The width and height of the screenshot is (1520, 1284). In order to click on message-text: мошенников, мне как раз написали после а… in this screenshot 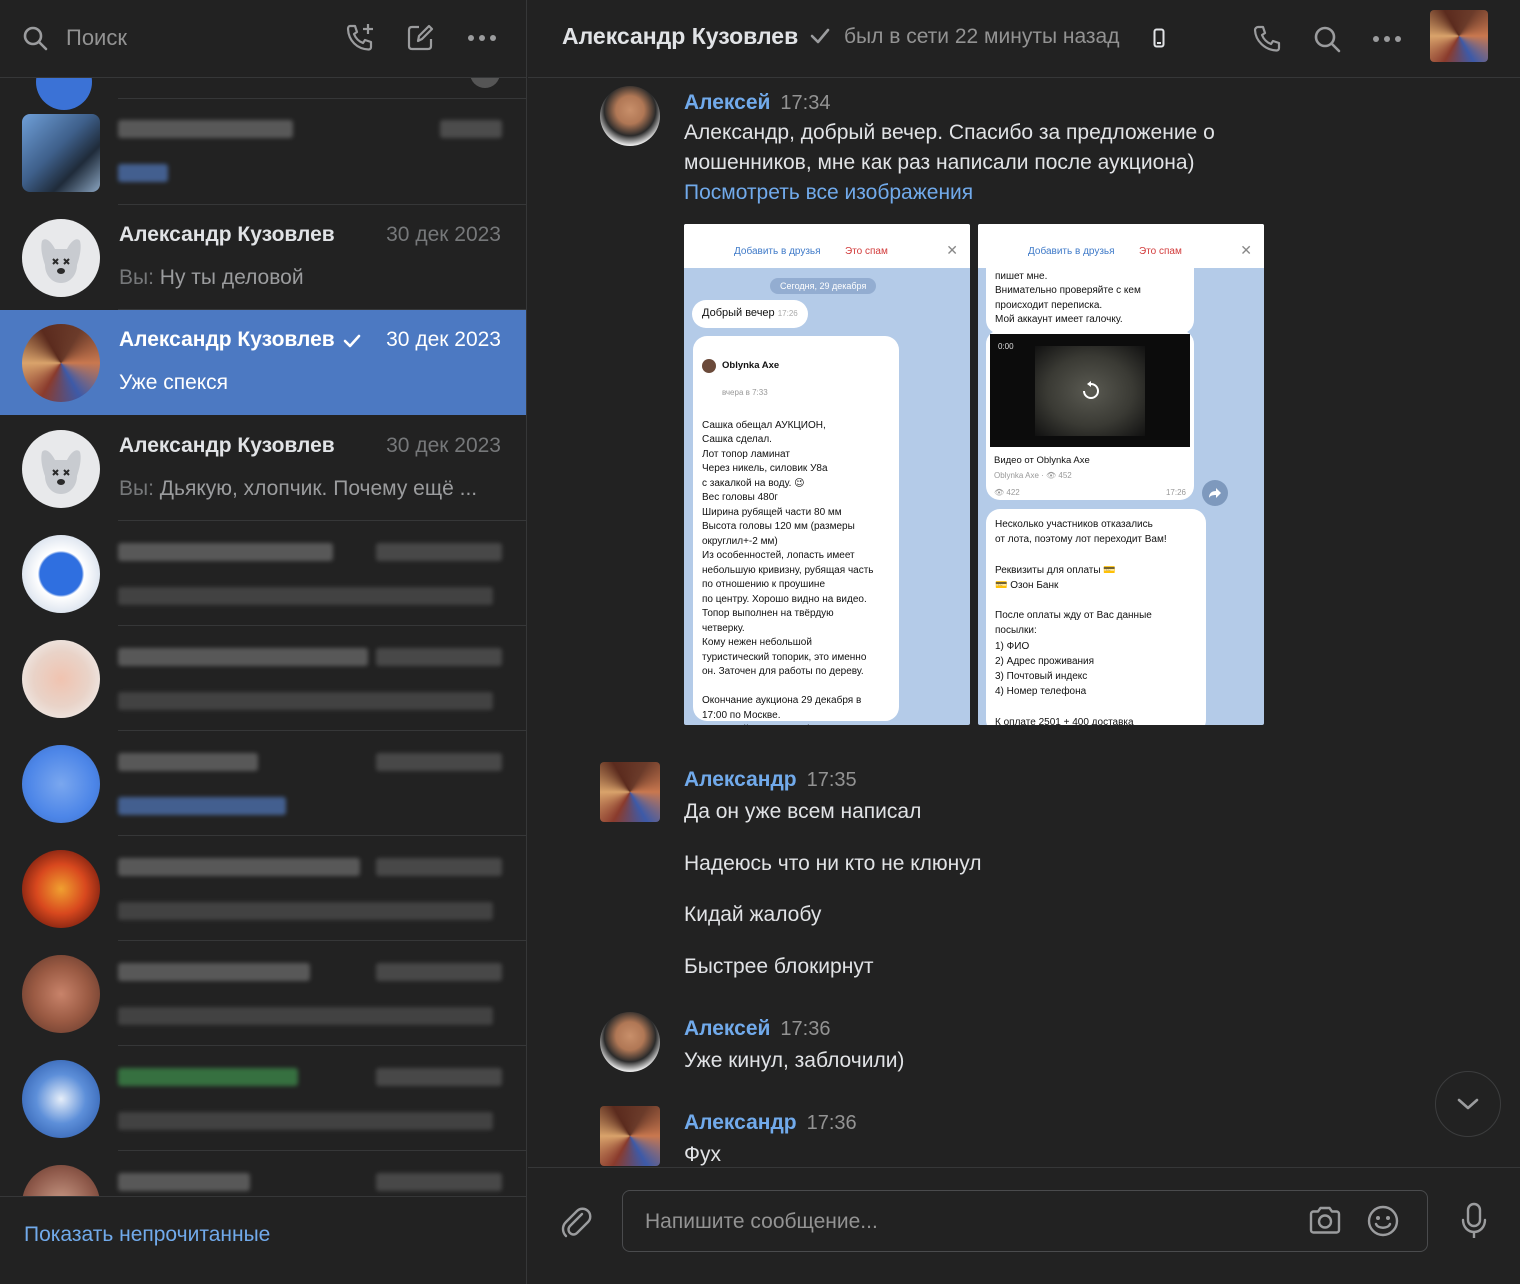, I will do `click(939, 162)`.